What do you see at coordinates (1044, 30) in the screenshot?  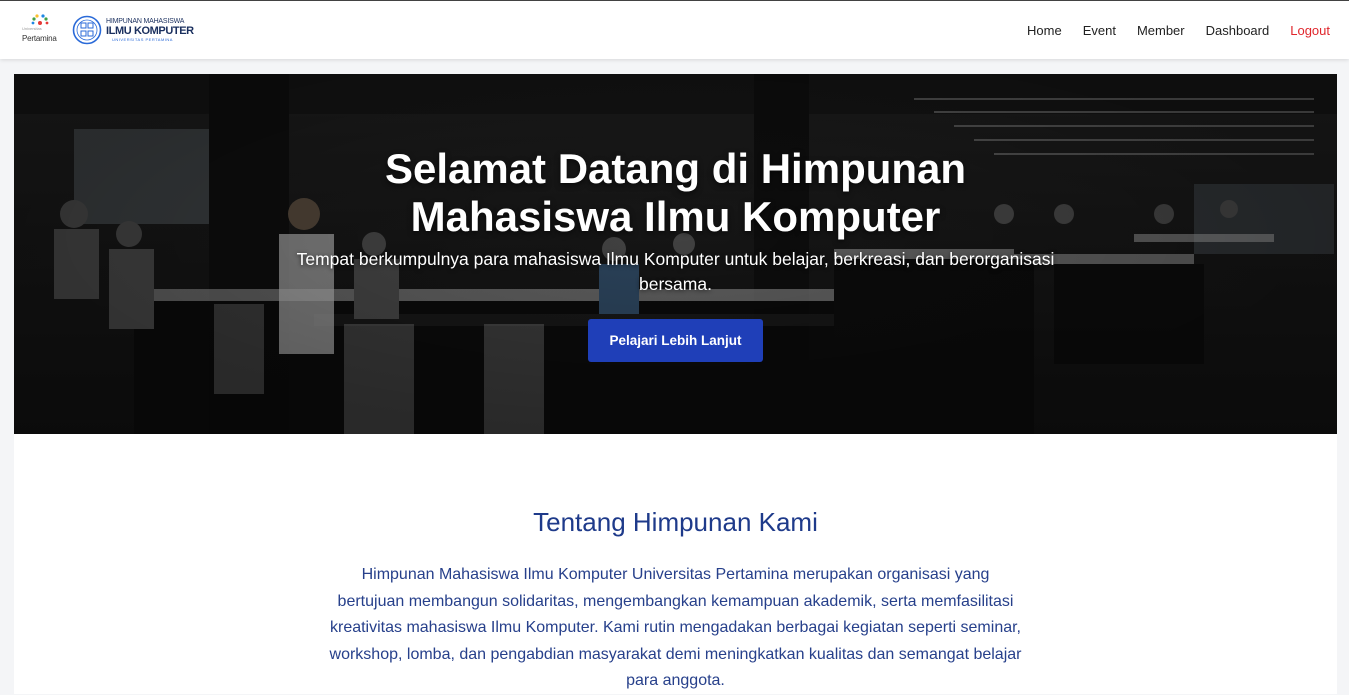 I see `nav-home: Home` at bounding box center [1044, 30].